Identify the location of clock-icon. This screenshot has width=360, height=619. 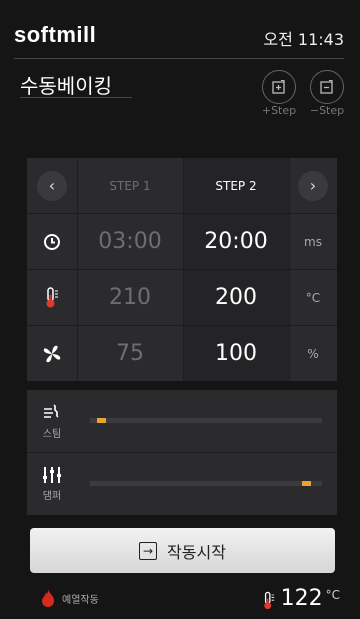
(52, 241).